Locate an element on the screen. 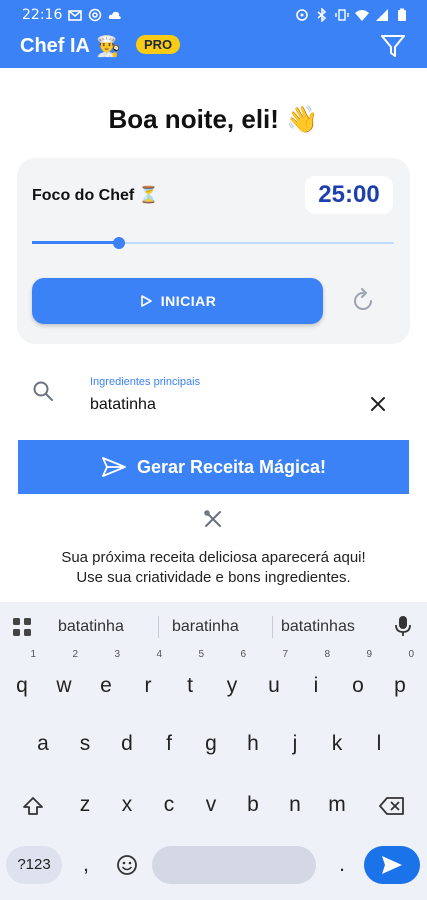 The height and width of the screenshot is (900, 427). key-number-hint: 2 is located at coordinates (75, 654).